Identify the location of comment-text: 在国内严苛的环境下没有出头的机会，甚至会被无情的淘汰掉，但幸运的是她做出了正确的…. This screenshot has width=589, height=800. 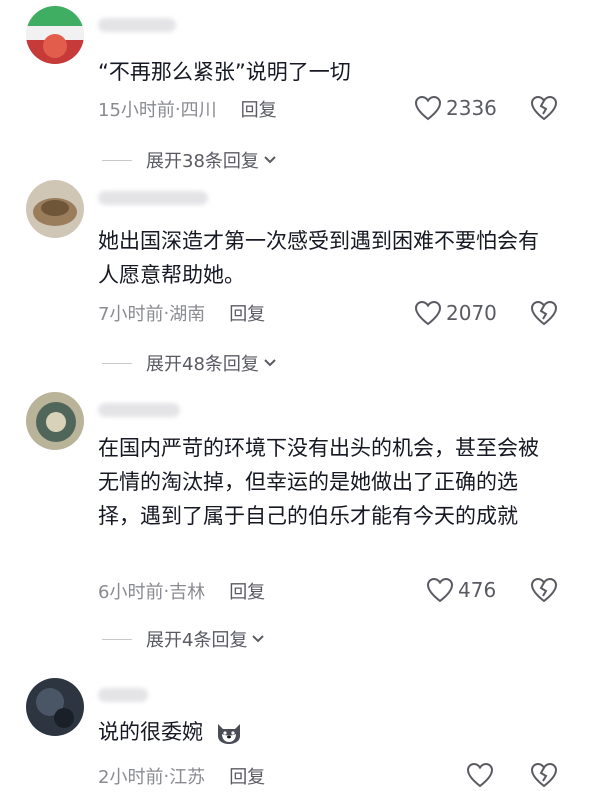
(318, 482).